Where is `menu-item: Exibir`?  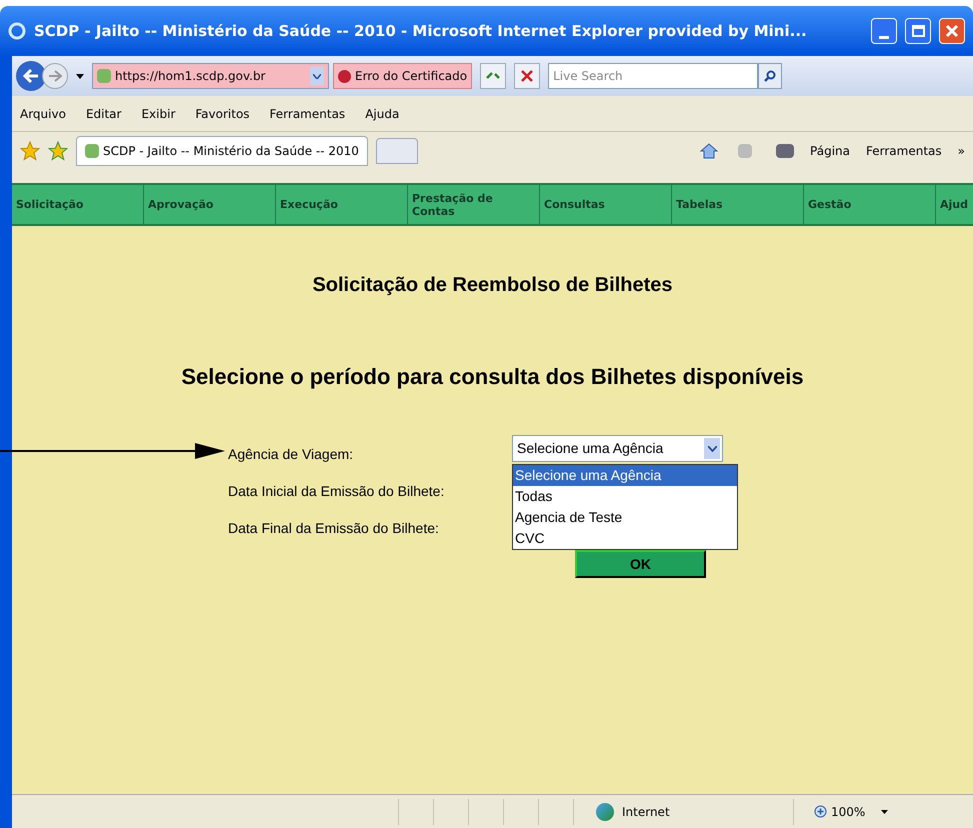
menu-item: Exibir is located at coordinates (158, 113).